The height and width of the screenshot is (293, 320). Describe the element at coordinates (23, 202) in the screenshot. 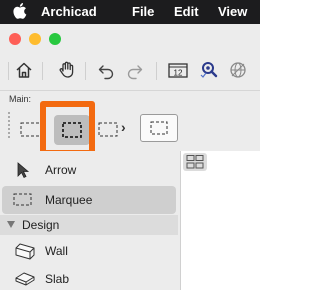

I see `marquee-icon` at that location.